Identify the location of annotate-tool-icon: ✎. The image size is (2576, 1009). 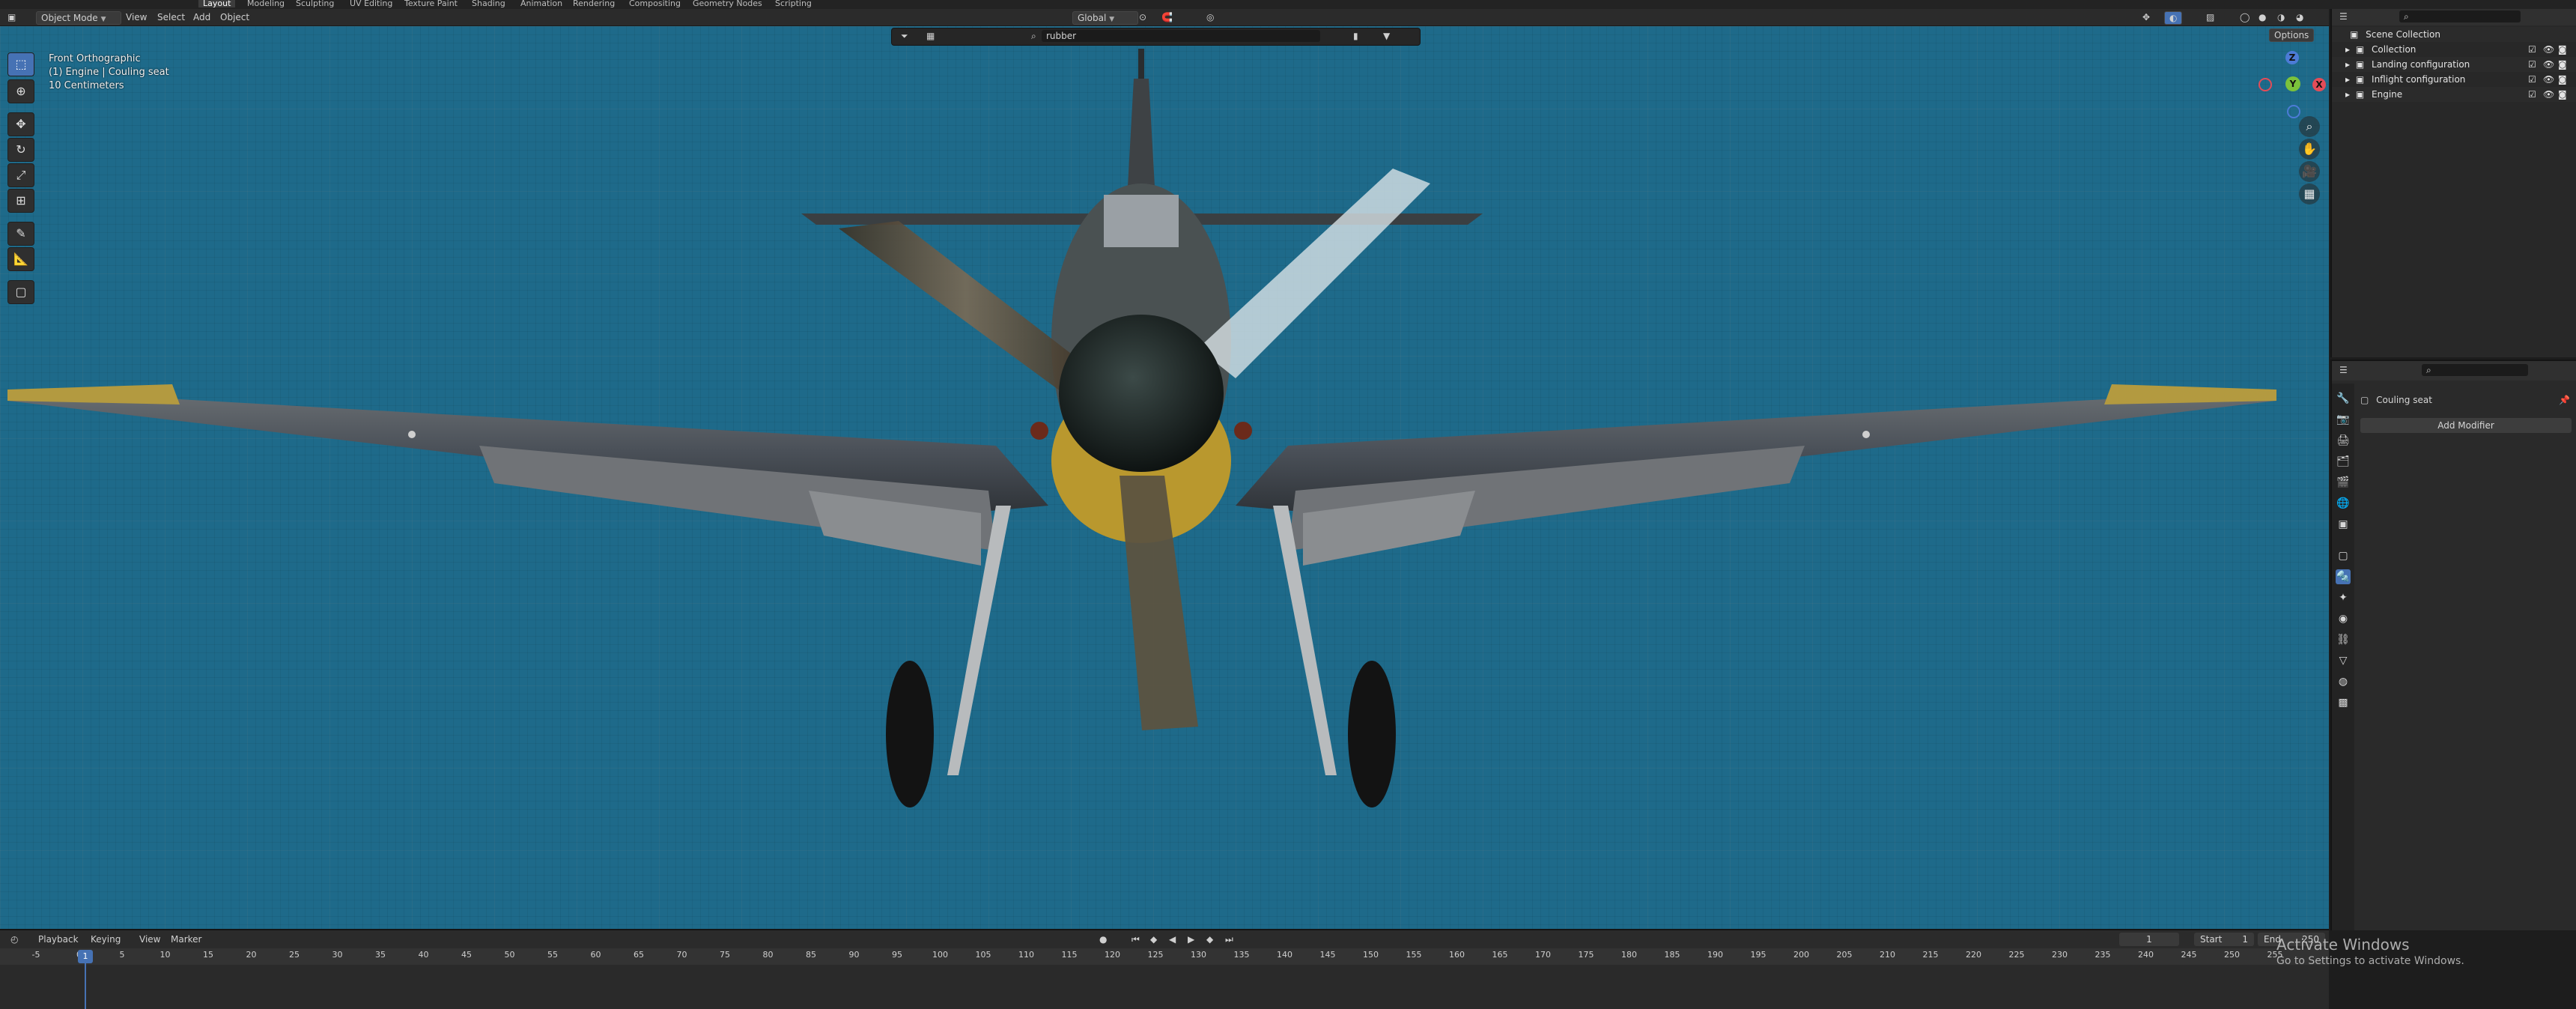
(20, 234).